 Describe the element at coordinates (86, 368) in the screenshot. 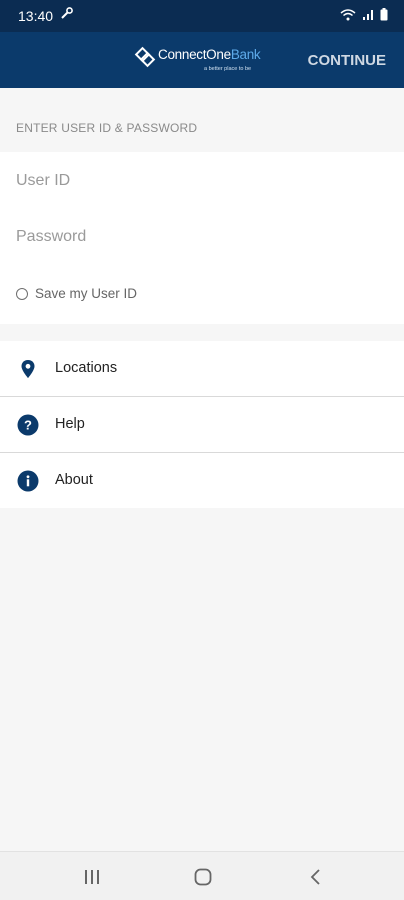

I see `menu-item-label: Locations` at that location.